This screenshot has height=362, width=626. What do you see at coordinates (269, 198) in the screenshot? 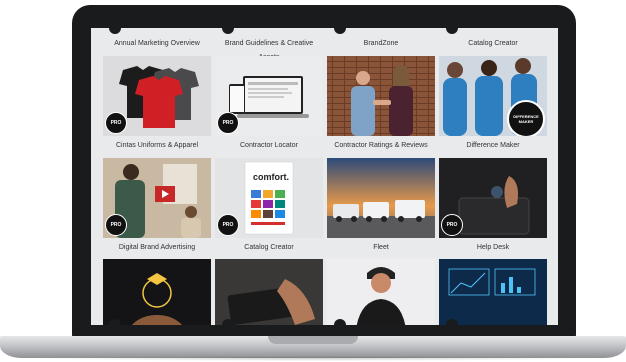
I see `tile-catalog-creator: comfort. PRO` at bounding box center [269, 198].